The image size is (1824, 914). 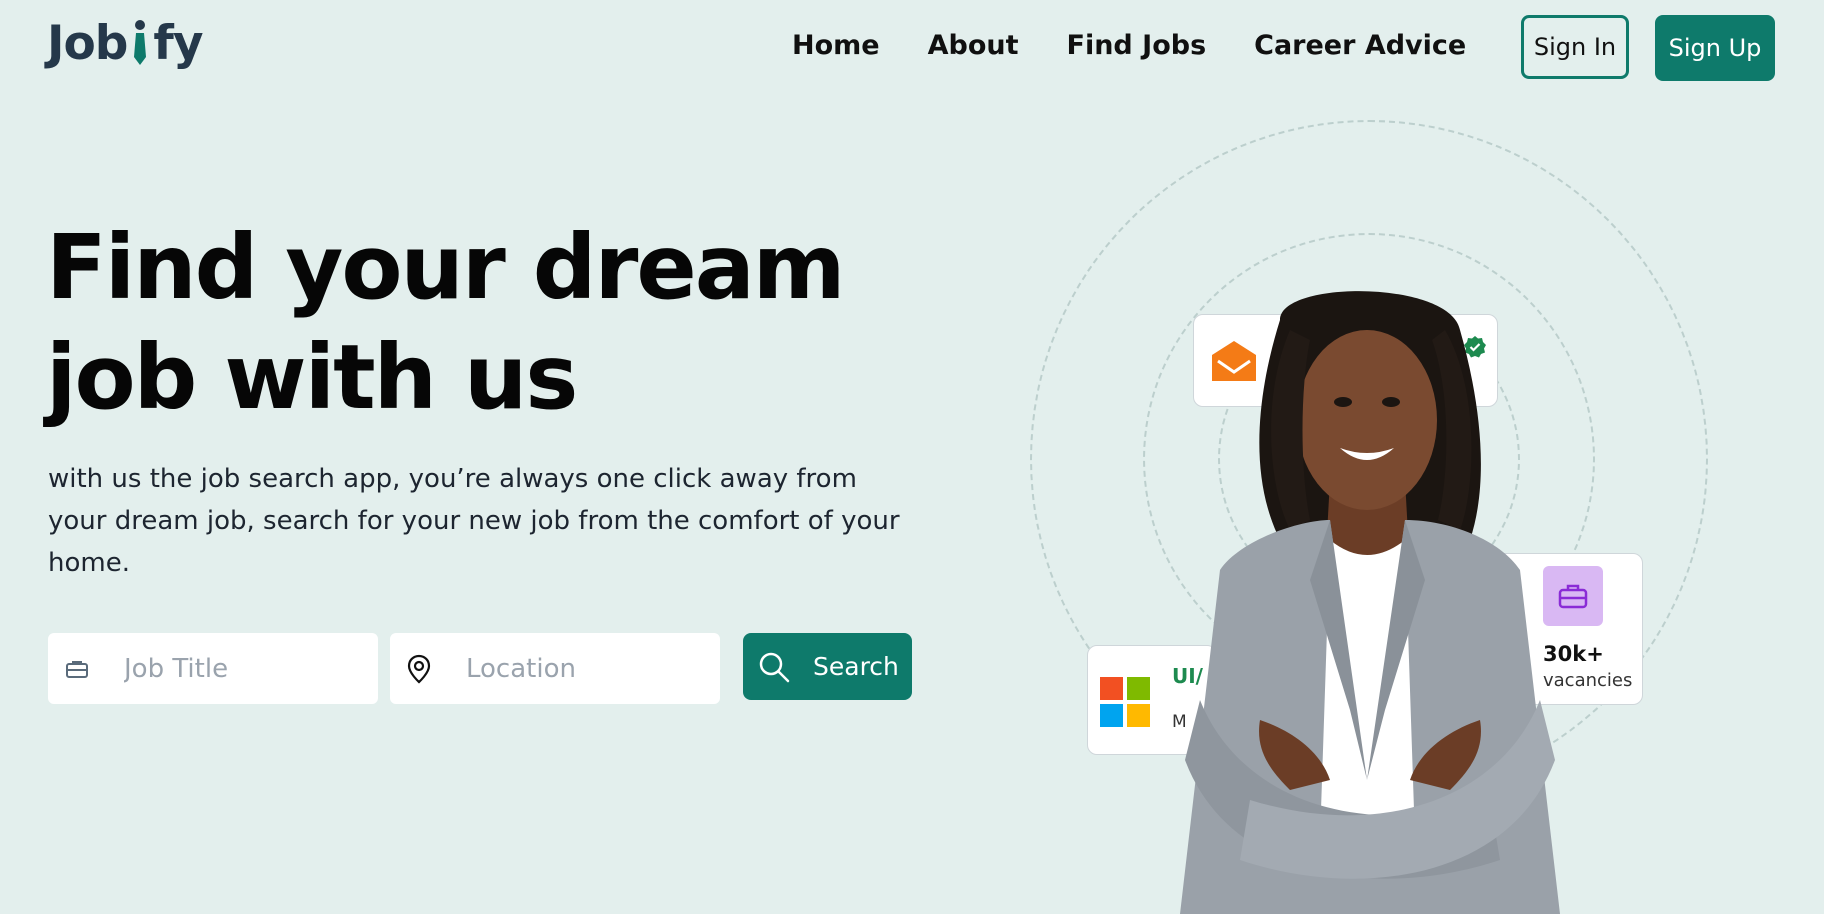 I want to click on logo: Job fy, so click(x=125, y=43).